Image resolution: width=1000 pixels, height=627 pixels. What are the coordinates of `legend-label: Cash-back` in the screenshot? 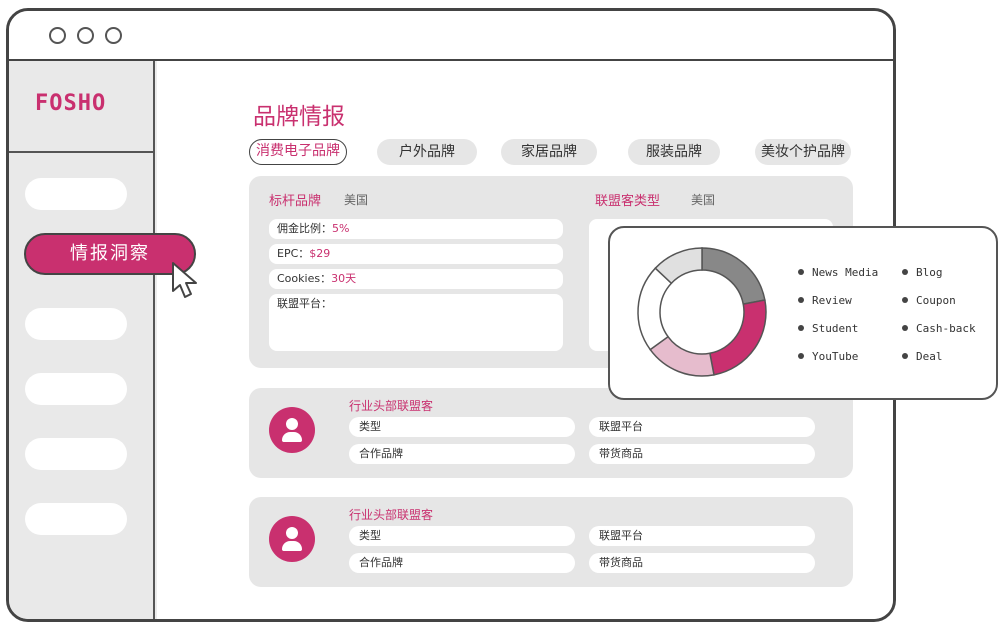 It's located at (946, 328).